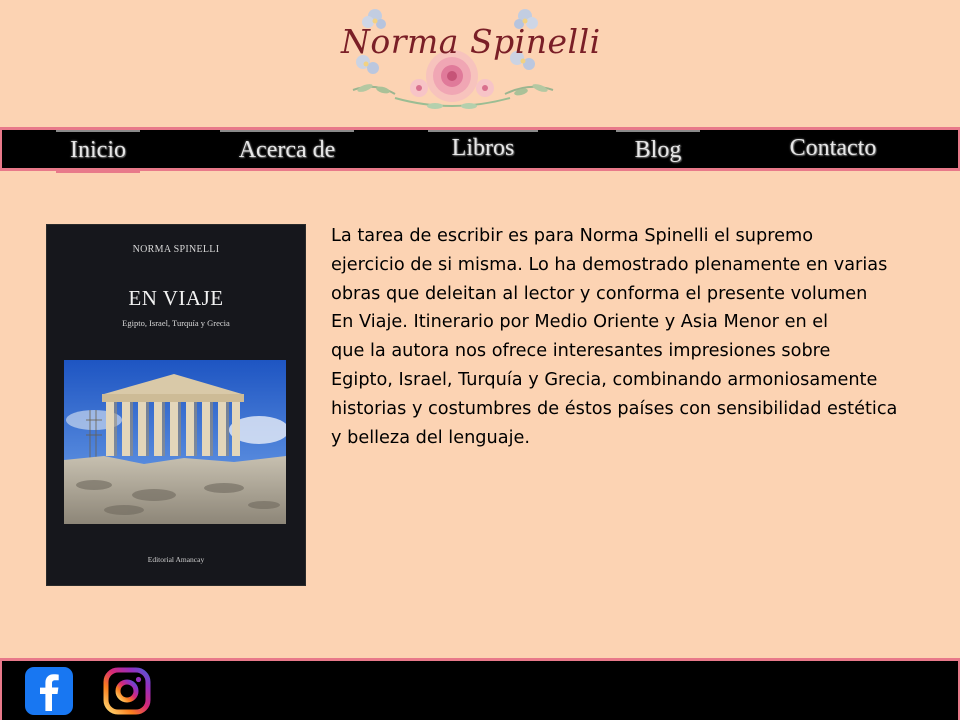  I want to click on logo-text: Norma Spinelli, so click(471, 41).